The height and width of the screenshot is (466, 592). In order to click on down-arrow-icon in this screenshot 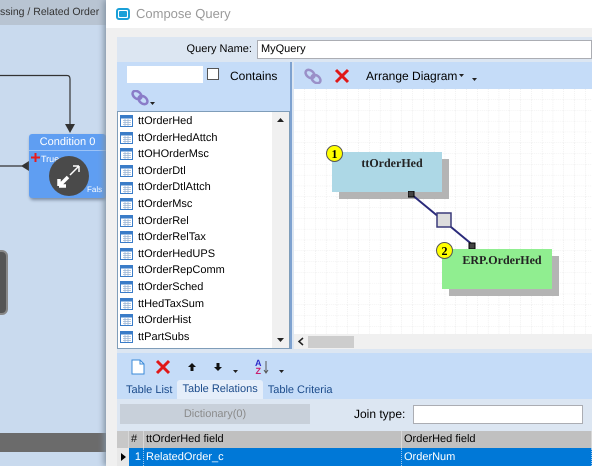, I will do `click(265, 367)`.